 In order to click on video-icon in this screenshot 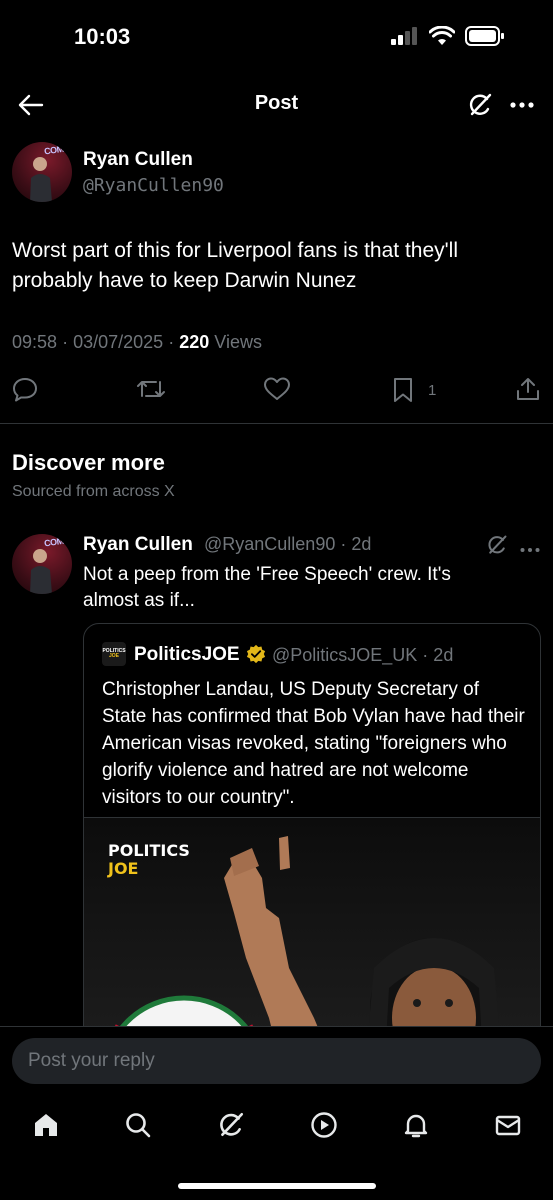, I will do `click(324, 1125)`.